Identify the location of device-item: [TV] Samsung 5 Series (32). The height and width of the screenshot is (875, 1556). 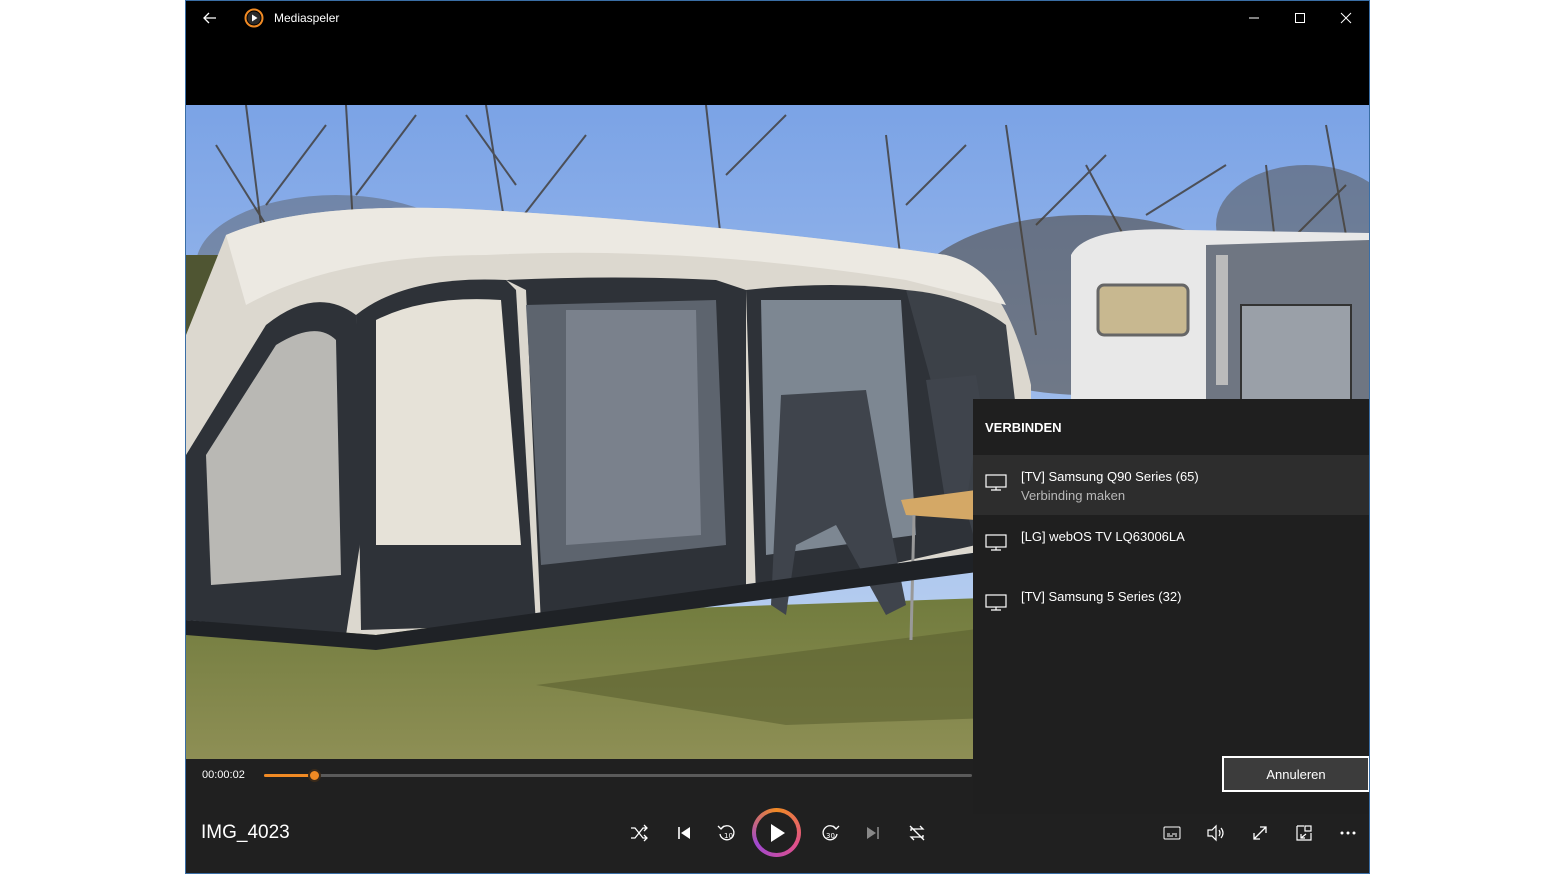
(1171, 605).